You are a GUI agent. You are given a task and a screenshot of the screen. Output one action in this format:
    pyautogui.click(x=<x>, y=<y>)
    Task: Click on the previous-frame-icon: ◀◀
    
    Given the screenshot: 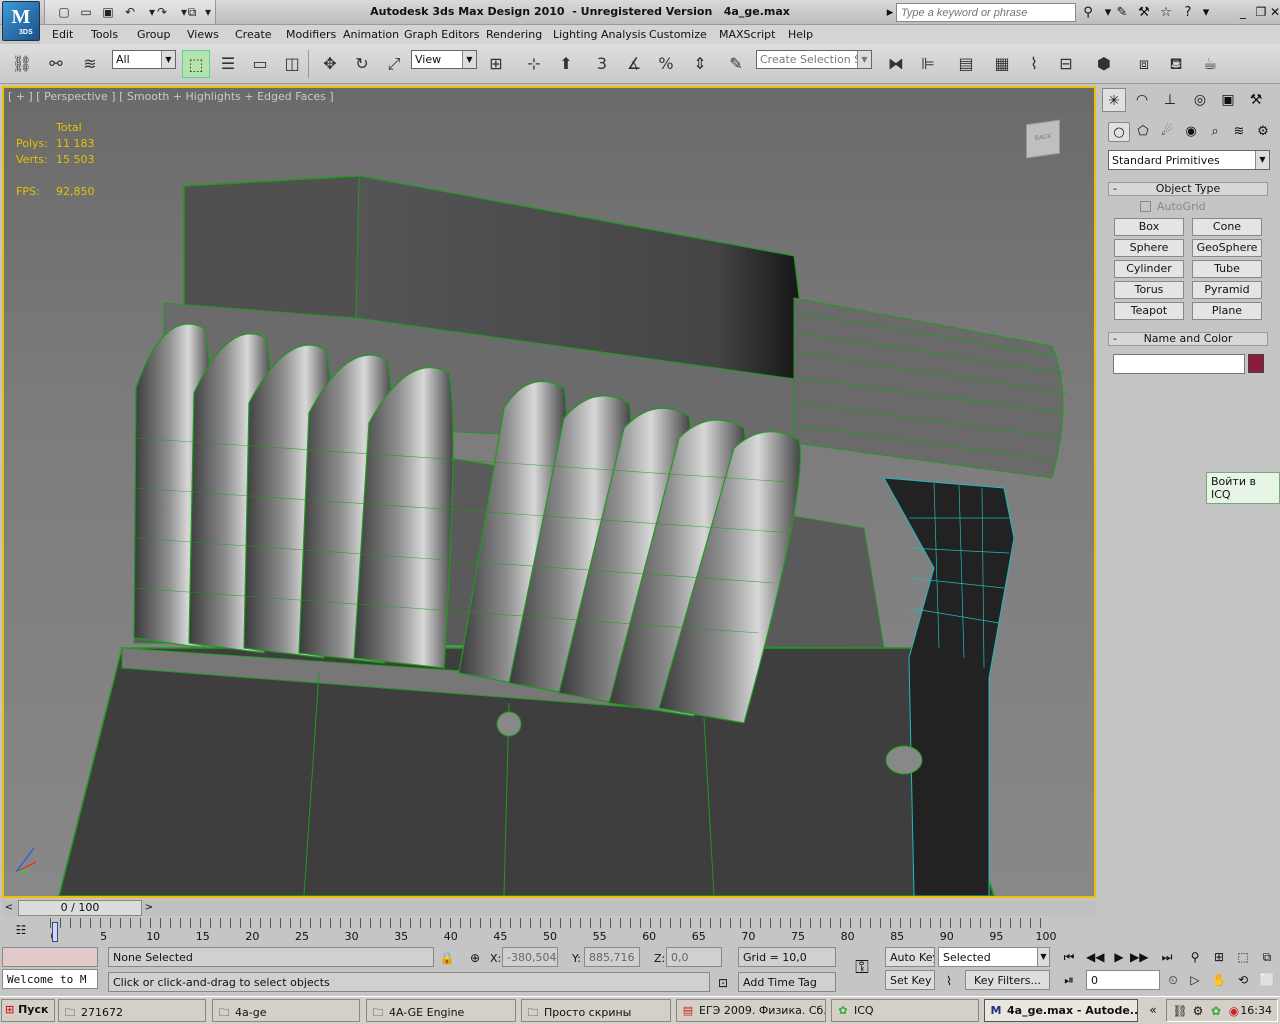 What is the action you would take?
    pyautogui.click(x=1095, y=957)
    